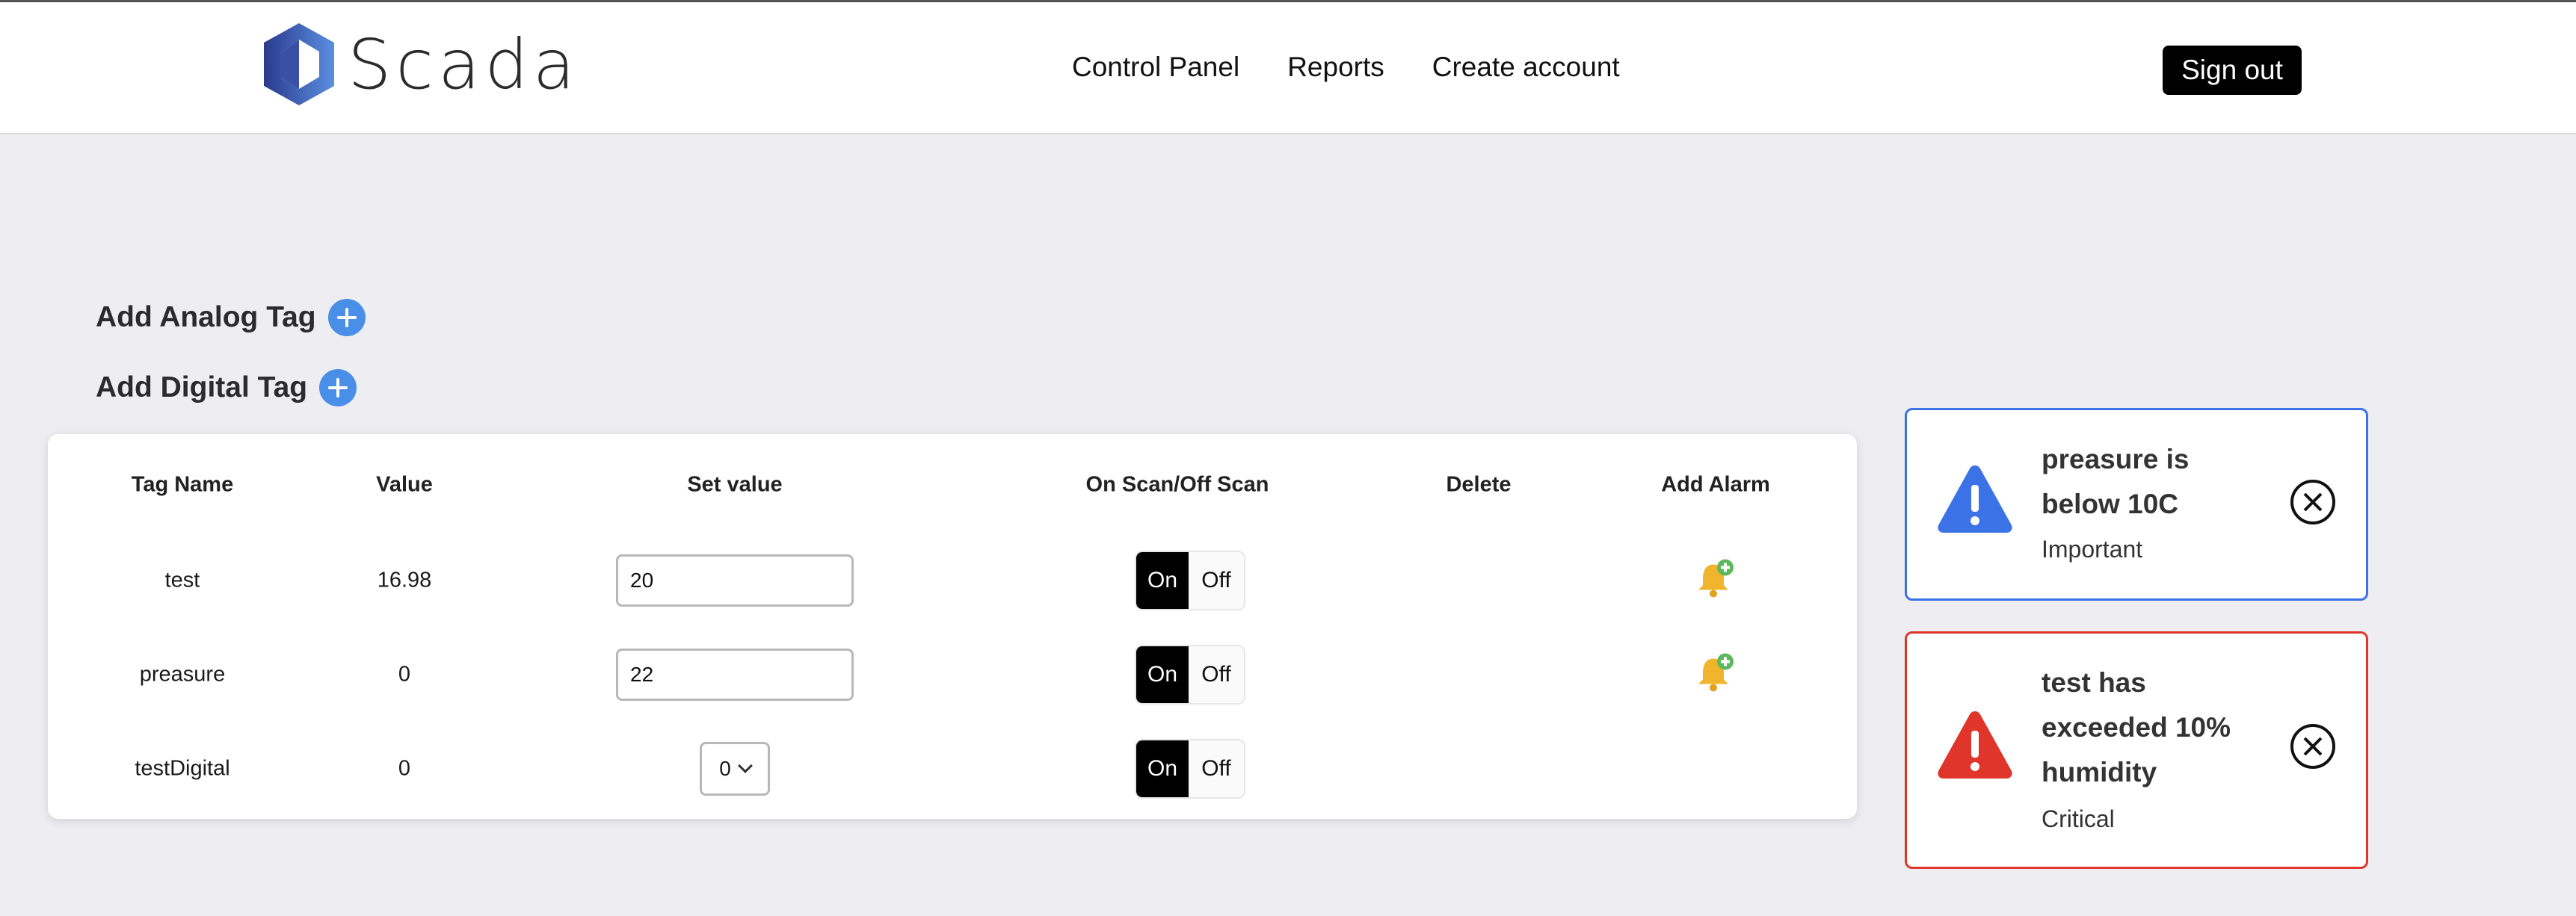 Image resolution: width=2576 pixels, height=916 pixels. Describe the element at coordinates (404, 580) in the screenshot. I see `tag-value: 16.98` at that location.